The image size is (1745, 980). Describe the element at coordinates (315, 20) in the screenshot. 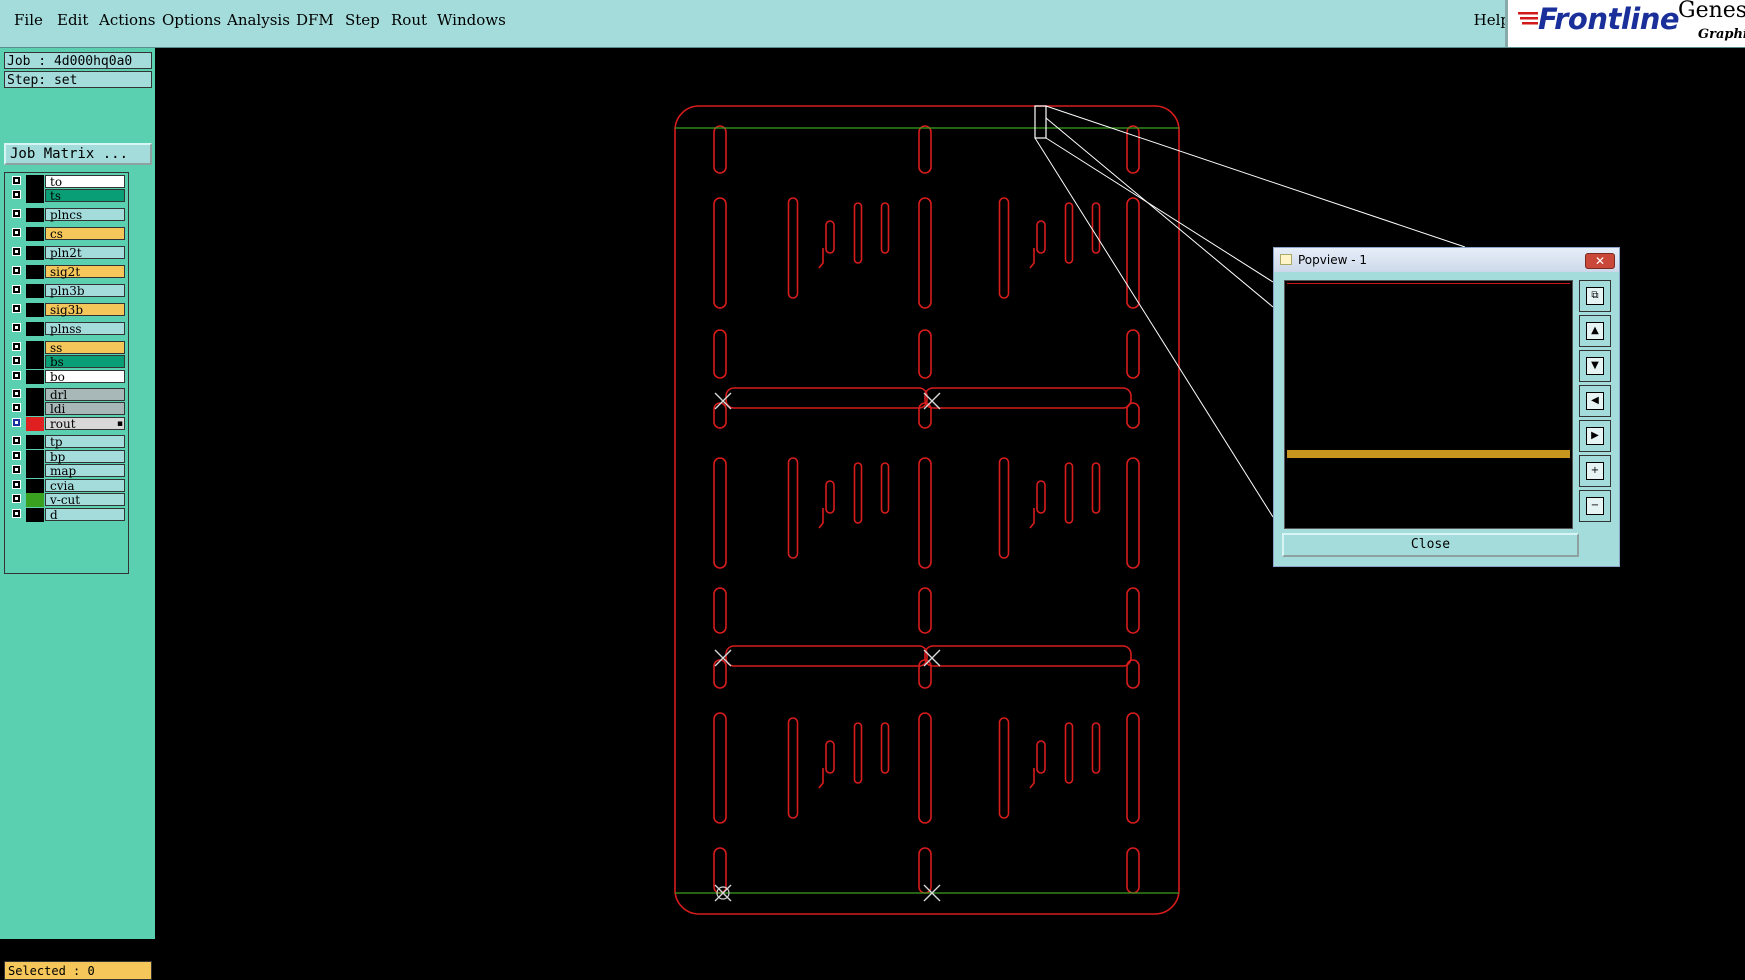

I see `menu-dfm: DFM` at that location.